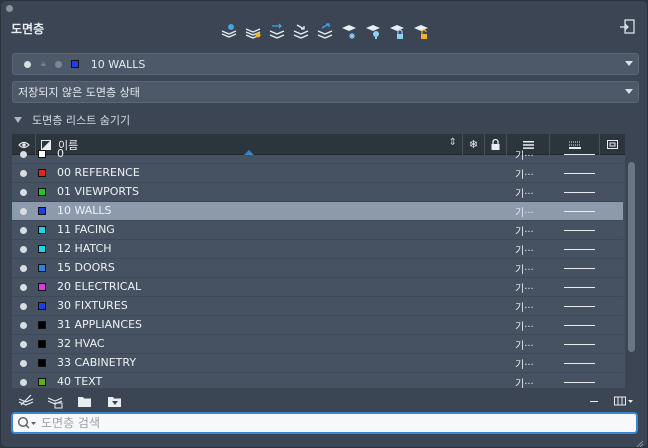 The image size is (648, 448). I want to click on layer-name: 40 TEXT, so click(80, 381).